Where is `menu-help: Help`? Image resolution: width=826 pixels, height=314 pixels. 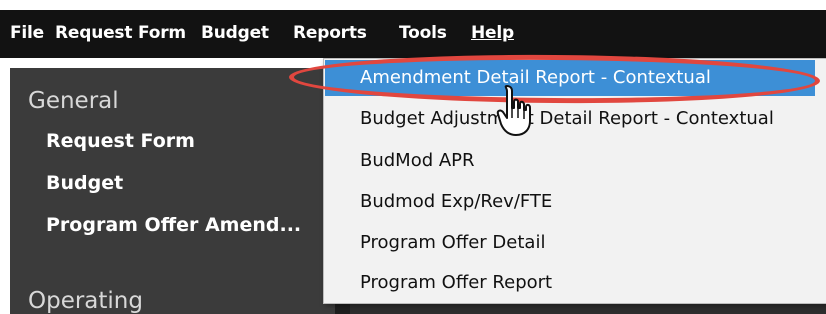 menu-help: Help is located at coordinates (492, 33).